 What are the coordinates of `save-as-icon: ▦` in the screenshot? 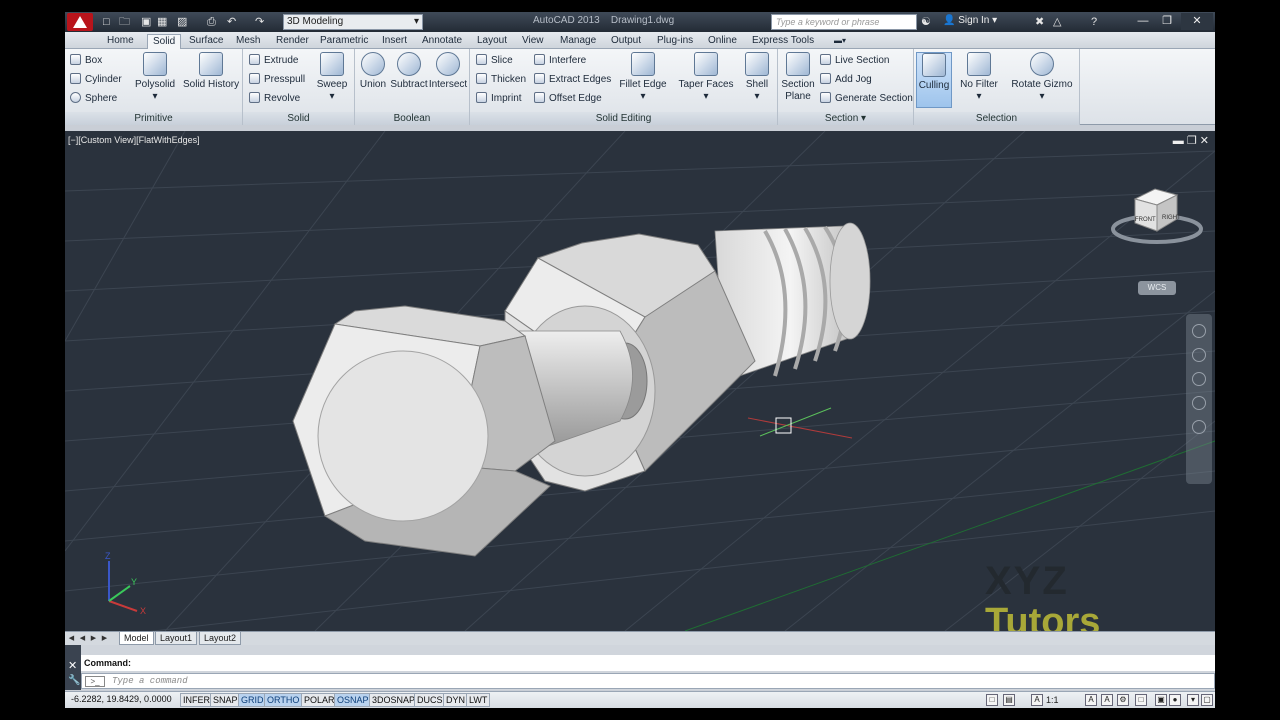 It's located at (162, 22).